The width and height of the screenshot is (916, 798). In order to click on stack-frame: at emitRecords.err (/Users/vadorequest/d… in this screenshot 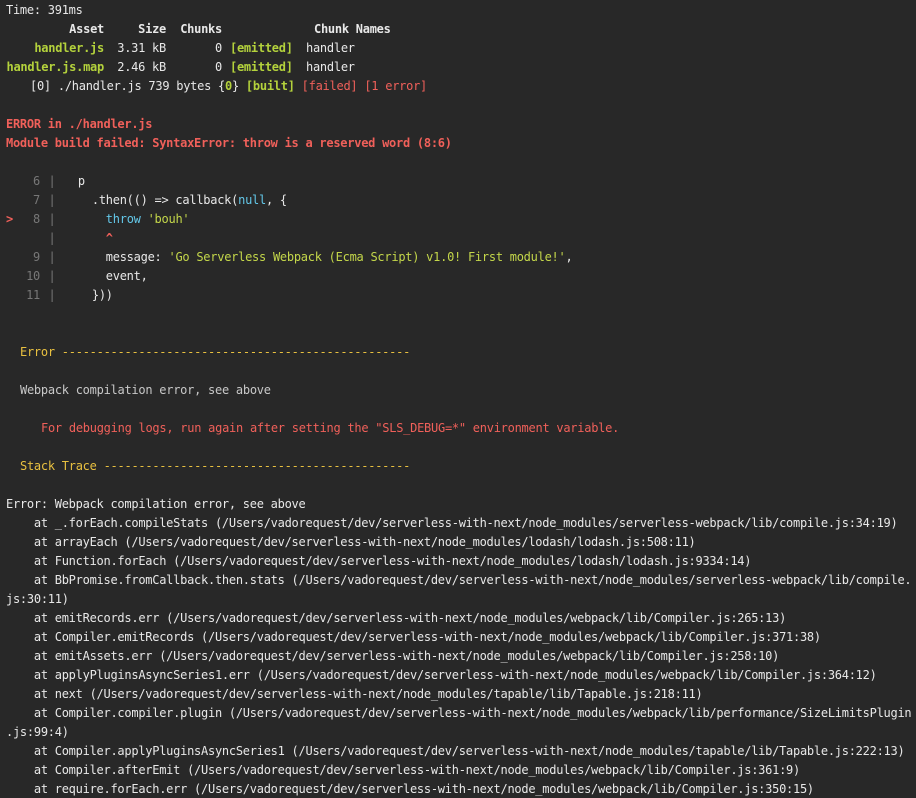, I will do `click(396, 618)`.